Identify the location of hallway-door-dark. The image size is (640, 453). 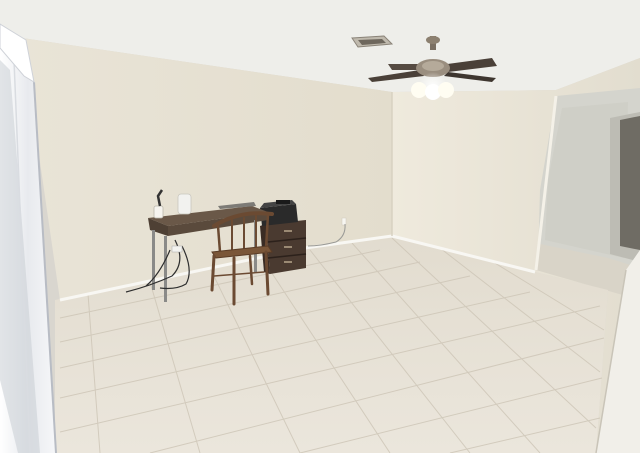
(630, 183).